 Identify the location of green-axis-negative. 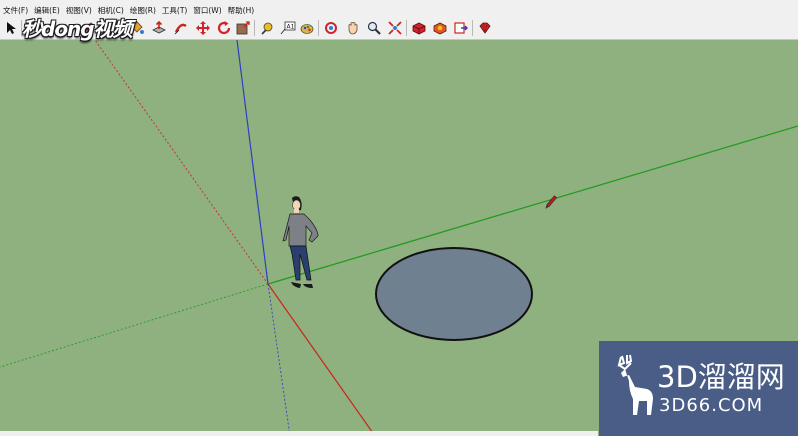
(134, 325).